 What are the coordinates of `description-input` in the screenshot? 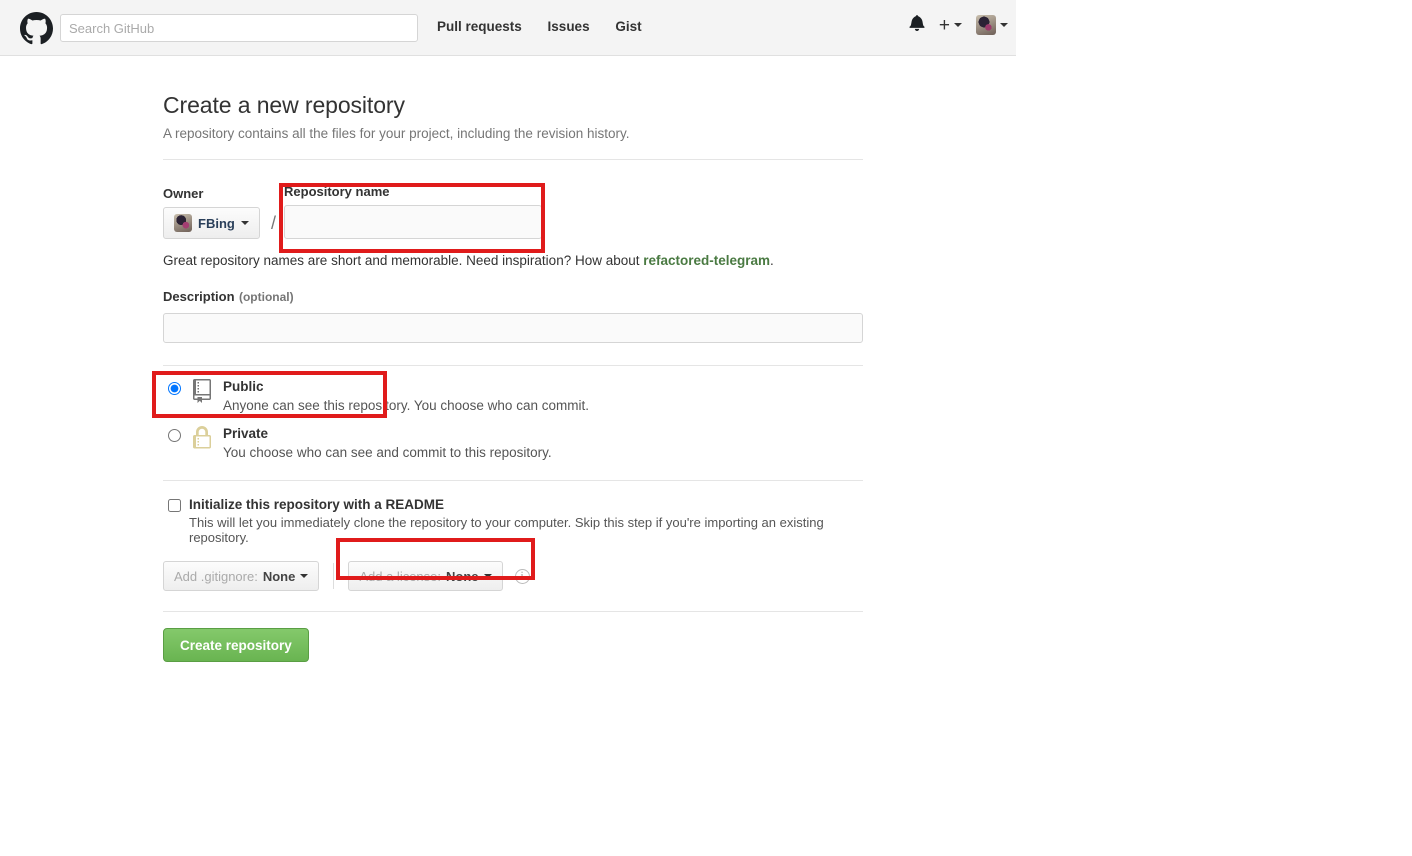 It's located at (513, 328).